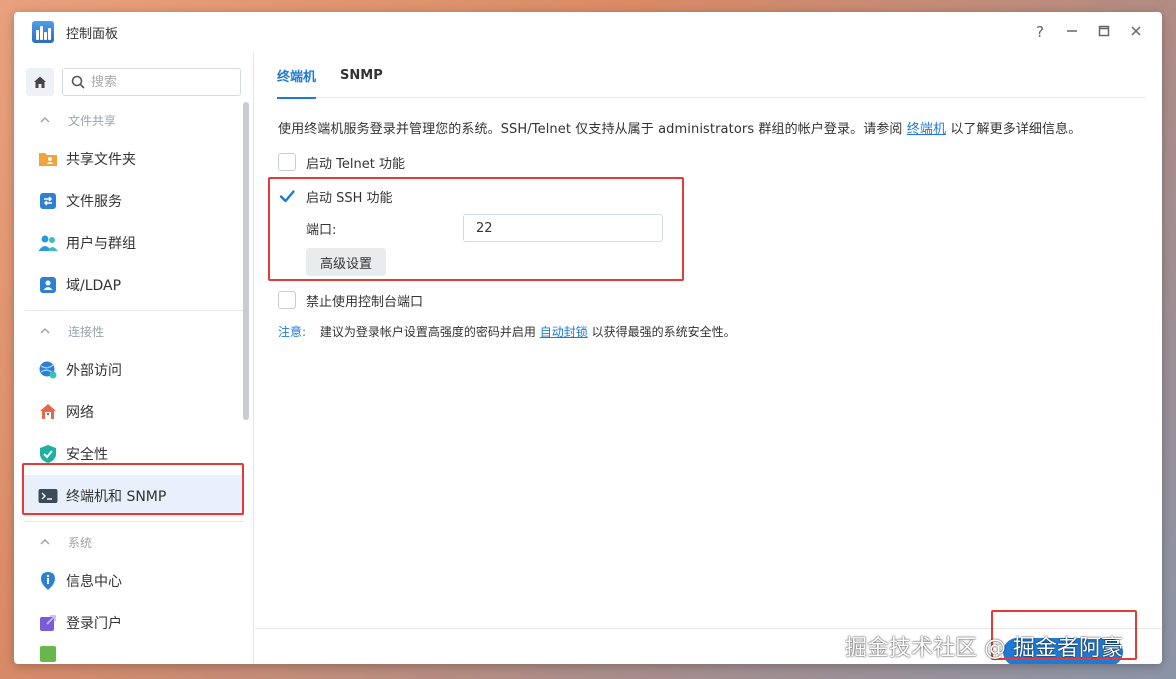 The height and width of the screenshot is (679, 1176). I want to click on file-services-icon, so click(48, 201).